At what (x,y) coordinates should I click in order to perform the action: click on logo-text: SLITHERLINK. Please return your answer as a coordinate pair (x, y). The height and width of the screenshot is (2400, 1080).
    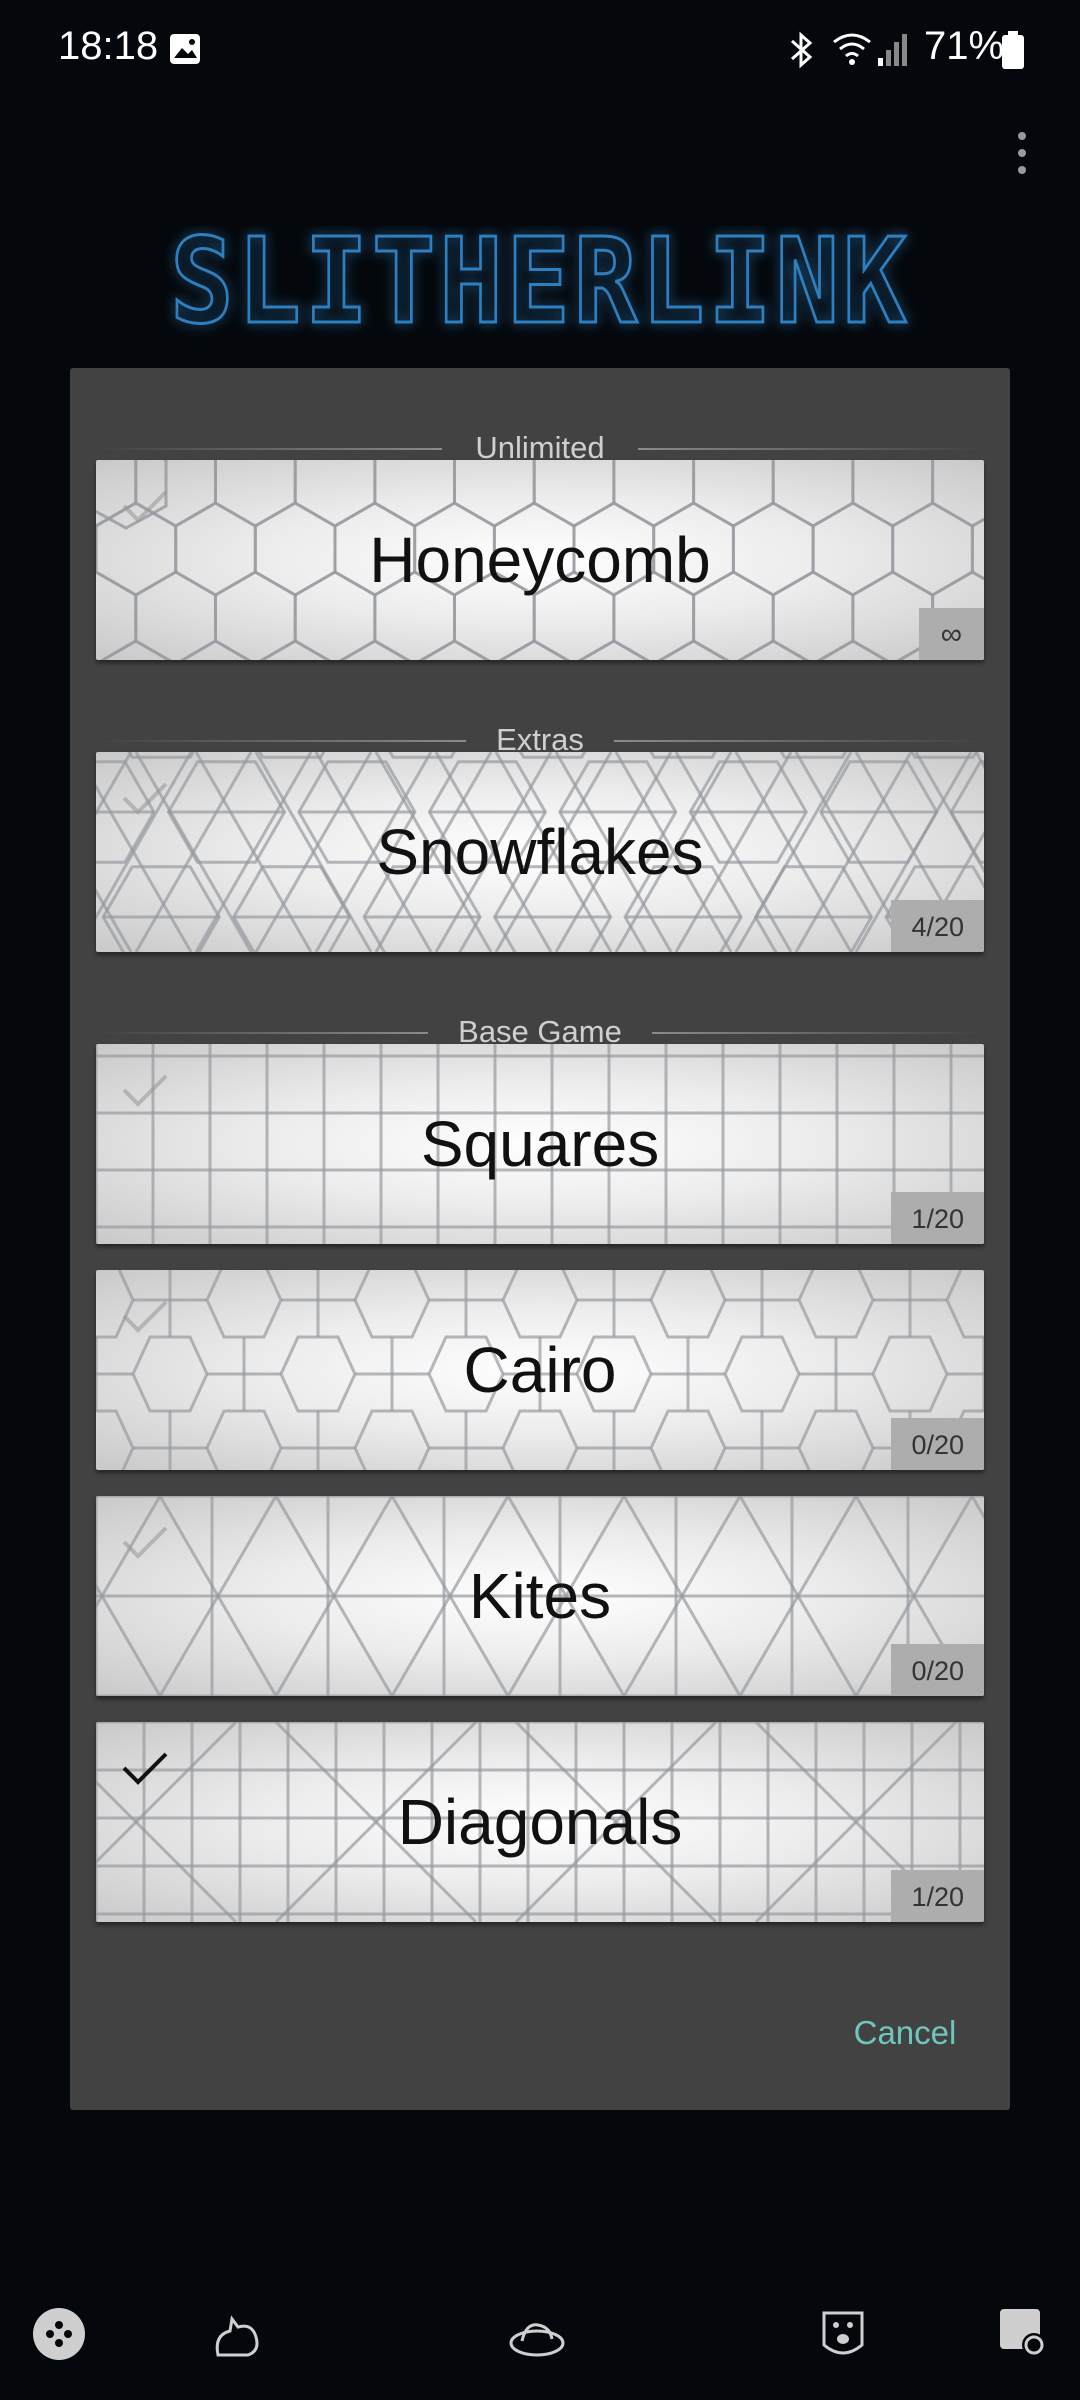
    Looking at the image, I should click on (540, 286).